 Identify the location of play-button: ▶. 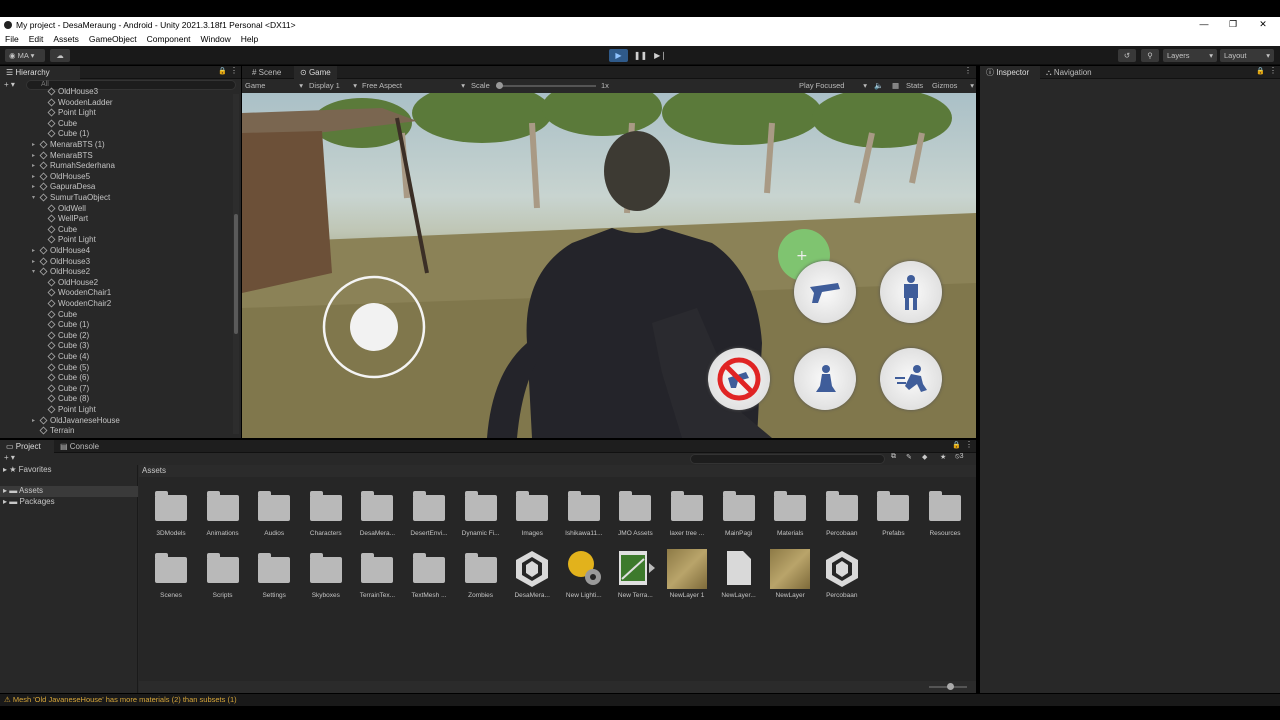
(618, 55).